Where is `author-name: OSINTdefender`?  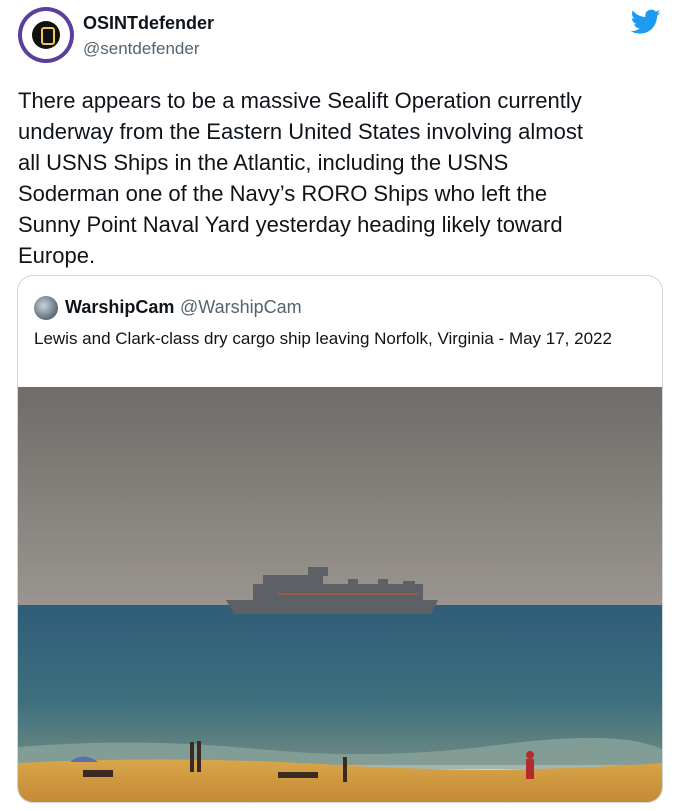 author-name: OSINTdefender is located at coordinates (148, 23).